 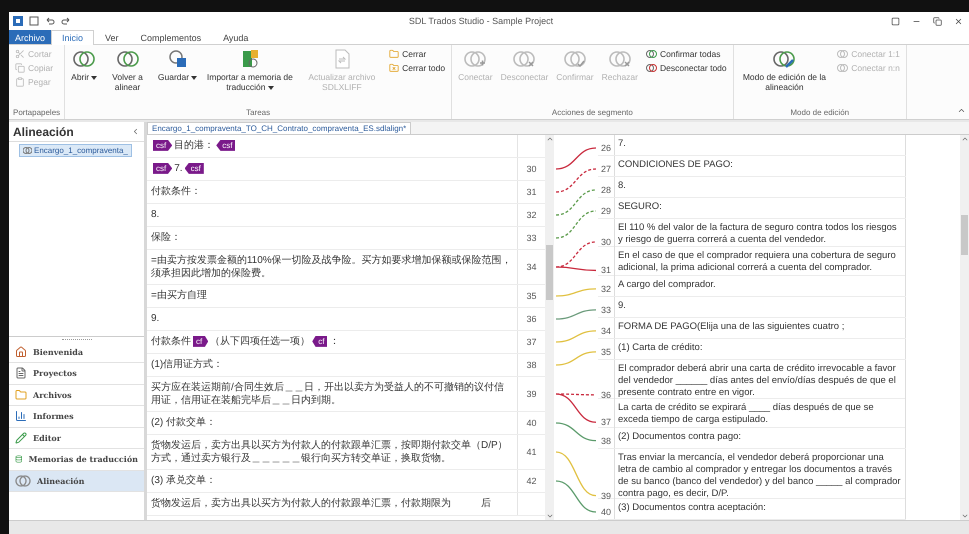 What do you see at coordinates (194, 78) in the screenshot?
I see `caret-icon` at bounding box center [194, 78].